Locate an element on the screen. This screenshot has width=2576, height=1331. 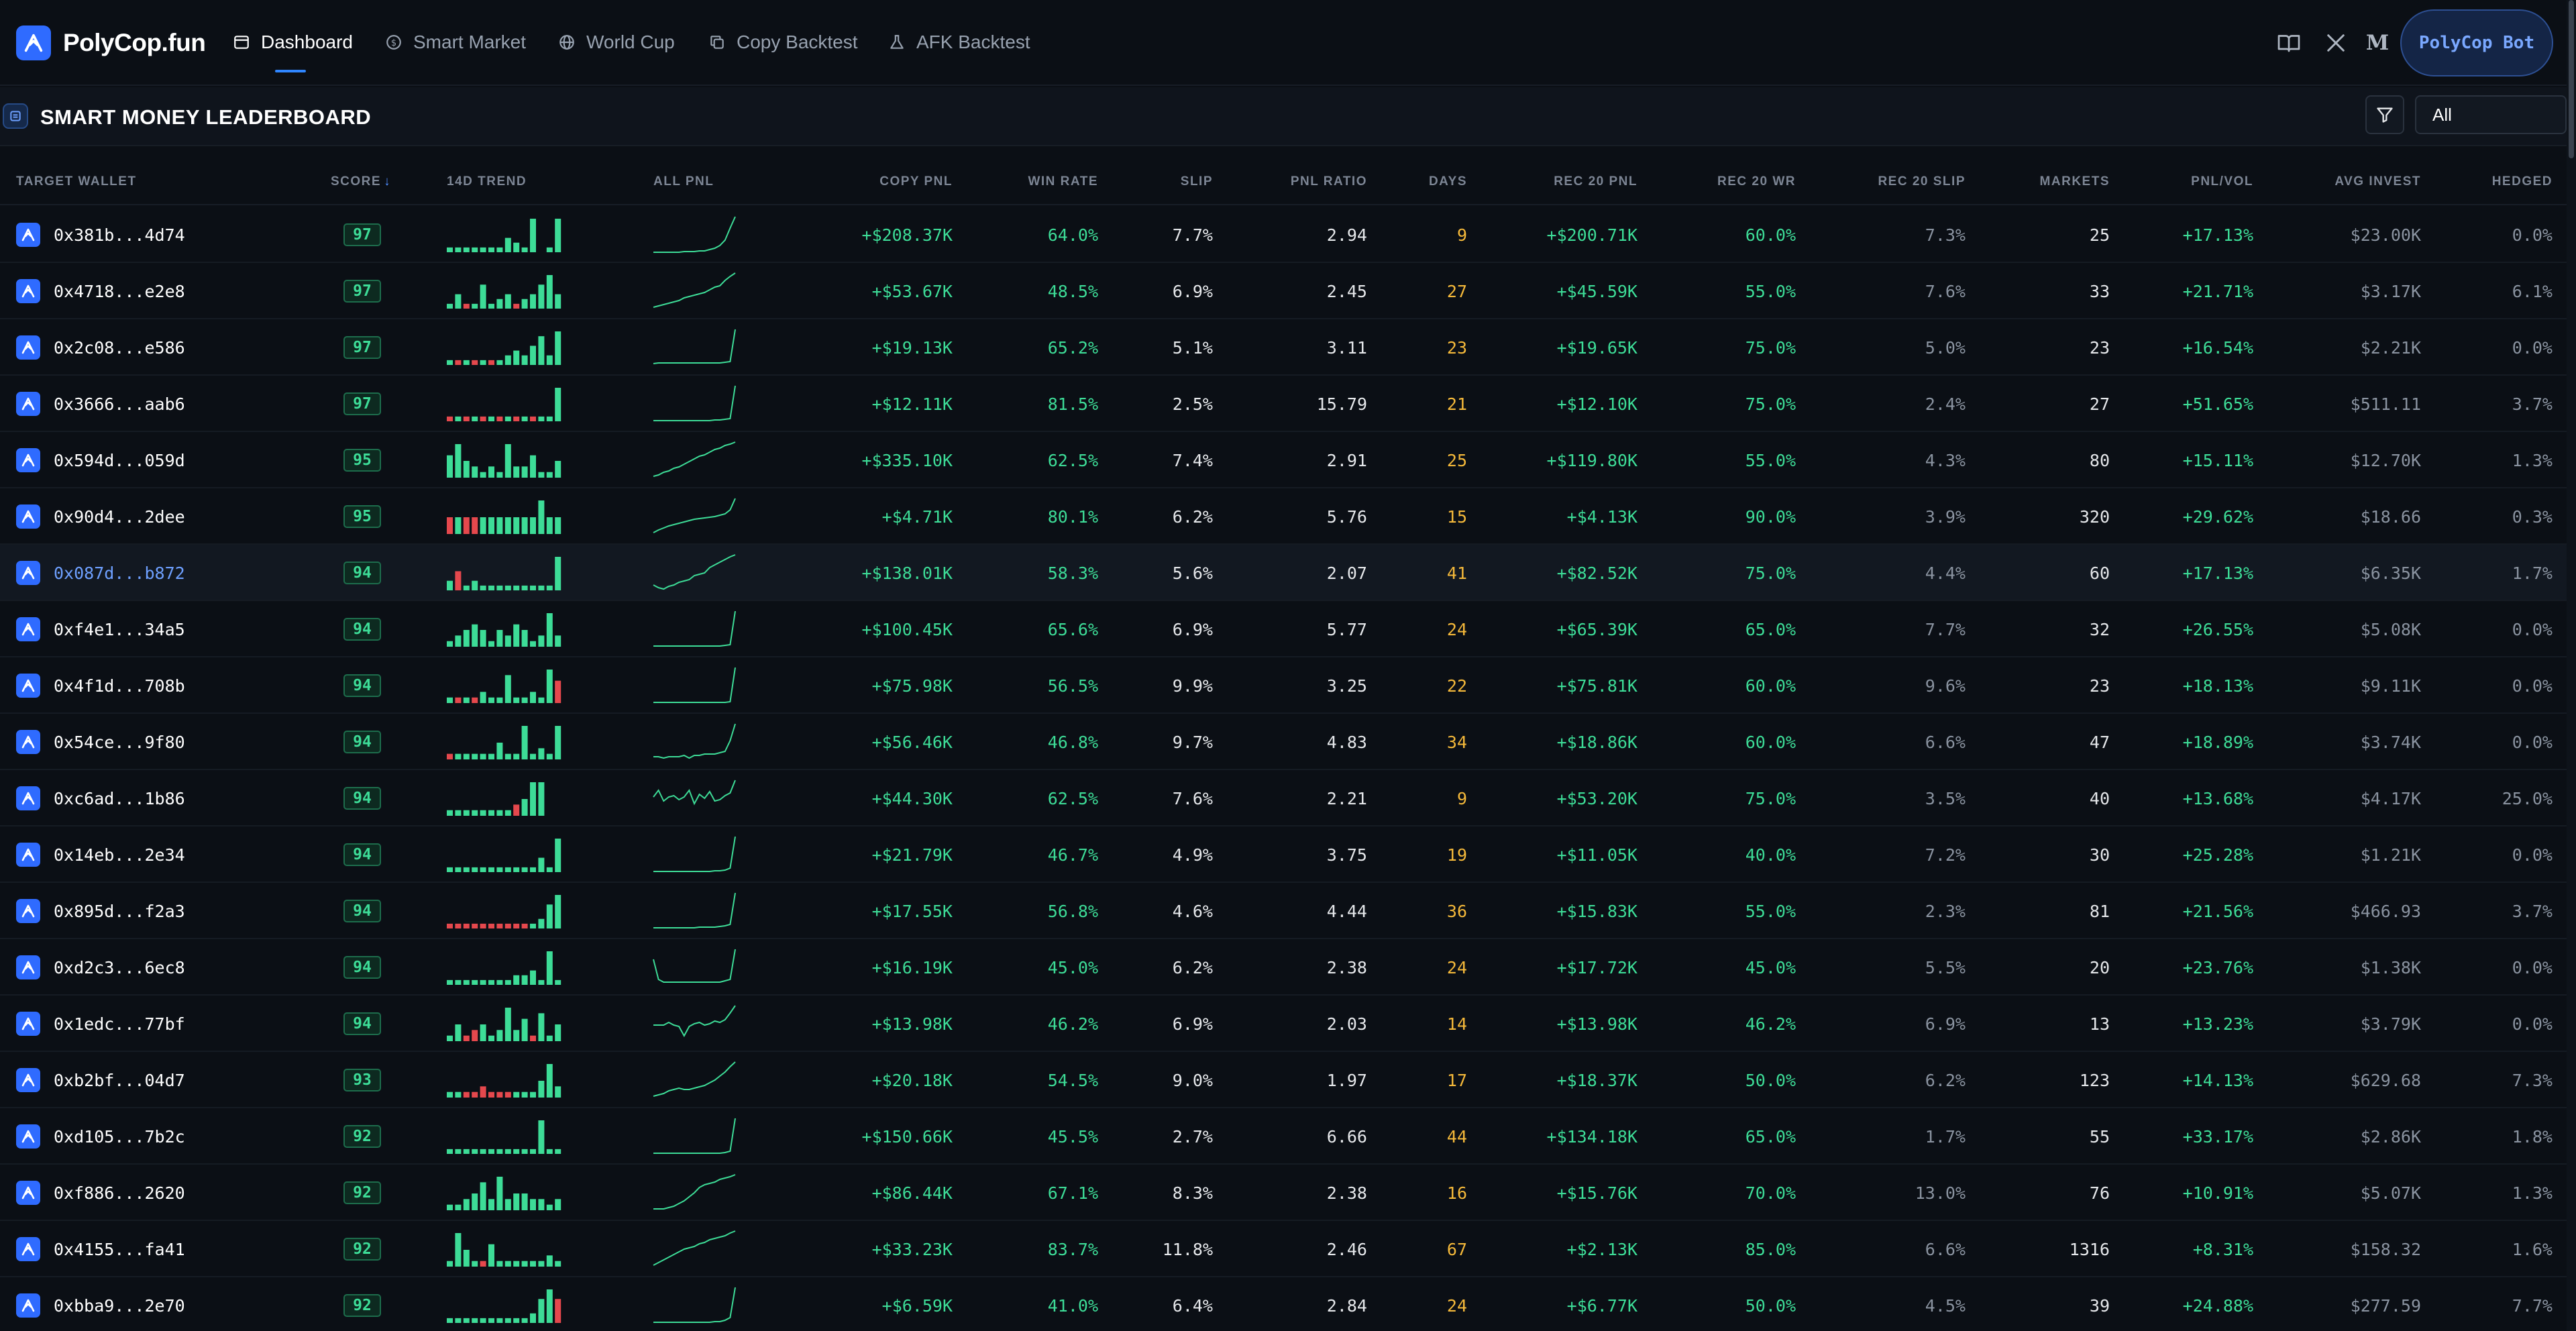
markets-cell: 13 is located at coordinates (2099, 1024).